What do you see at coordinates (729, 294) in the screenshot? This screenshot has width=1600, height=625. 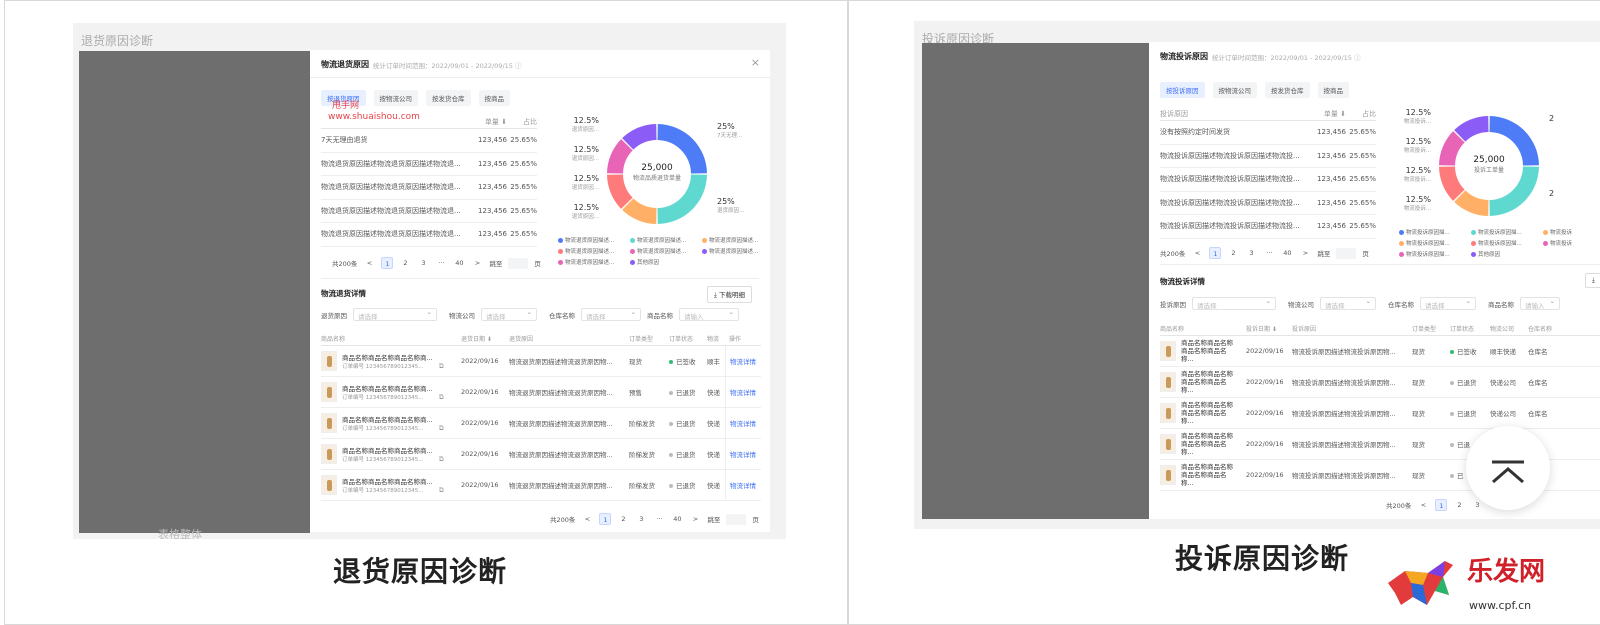 I see `download-button: ⤓ 下载明细` at bounding box center [729, 294].